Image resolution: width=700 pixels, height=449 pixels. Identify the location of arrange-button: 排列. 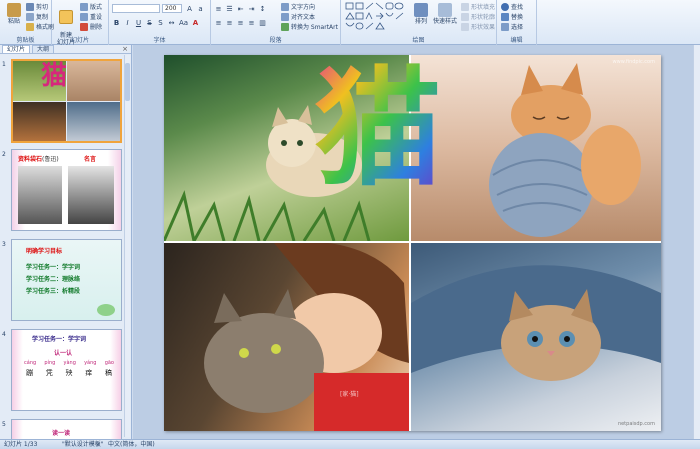
(421, 14).